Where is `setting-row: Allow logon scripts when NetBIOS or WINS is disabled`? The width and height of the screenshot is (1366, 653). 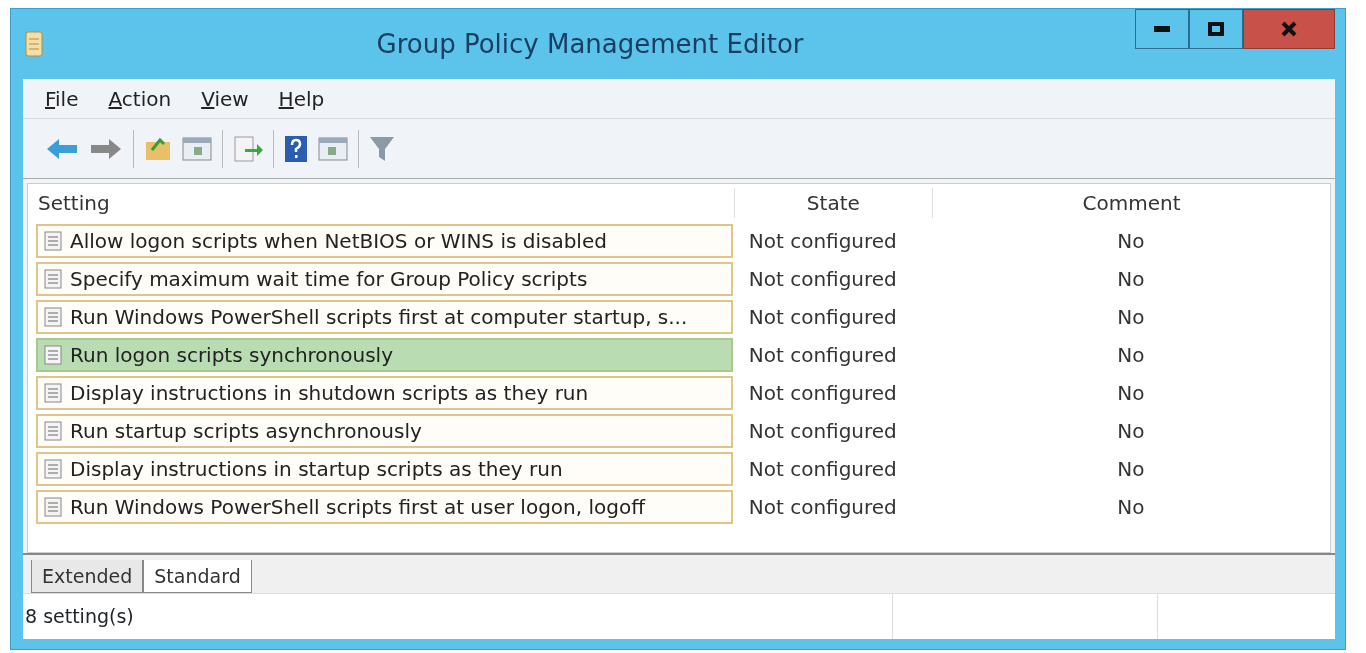
setting-row: Allow logon scripts when NetBIOS or WINS is disabled is located at coordinates (384, 241).